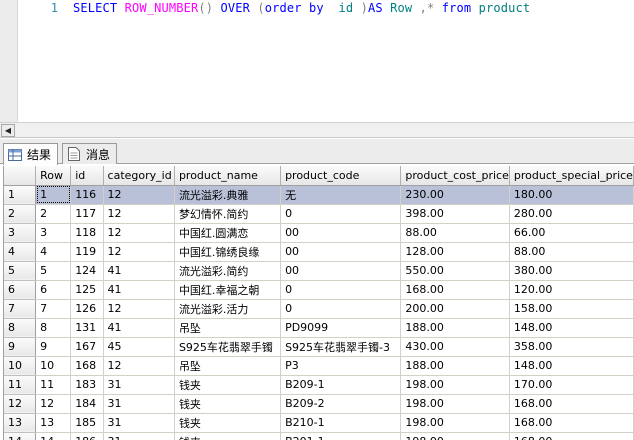  Describe the element at coordinates (341, 385) in the screenshot. I see `grid-cell: B209-1` at that location.